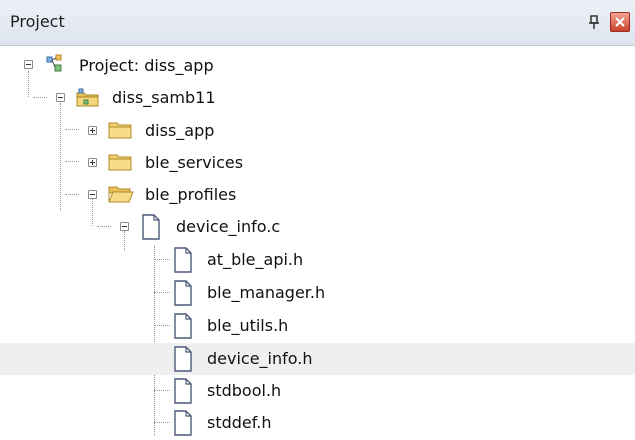 The image size is (635, 440). Describe the element at coordinates (244, 390) in the screenshot. I see `tree-item-label: stdbool.h` at that location.